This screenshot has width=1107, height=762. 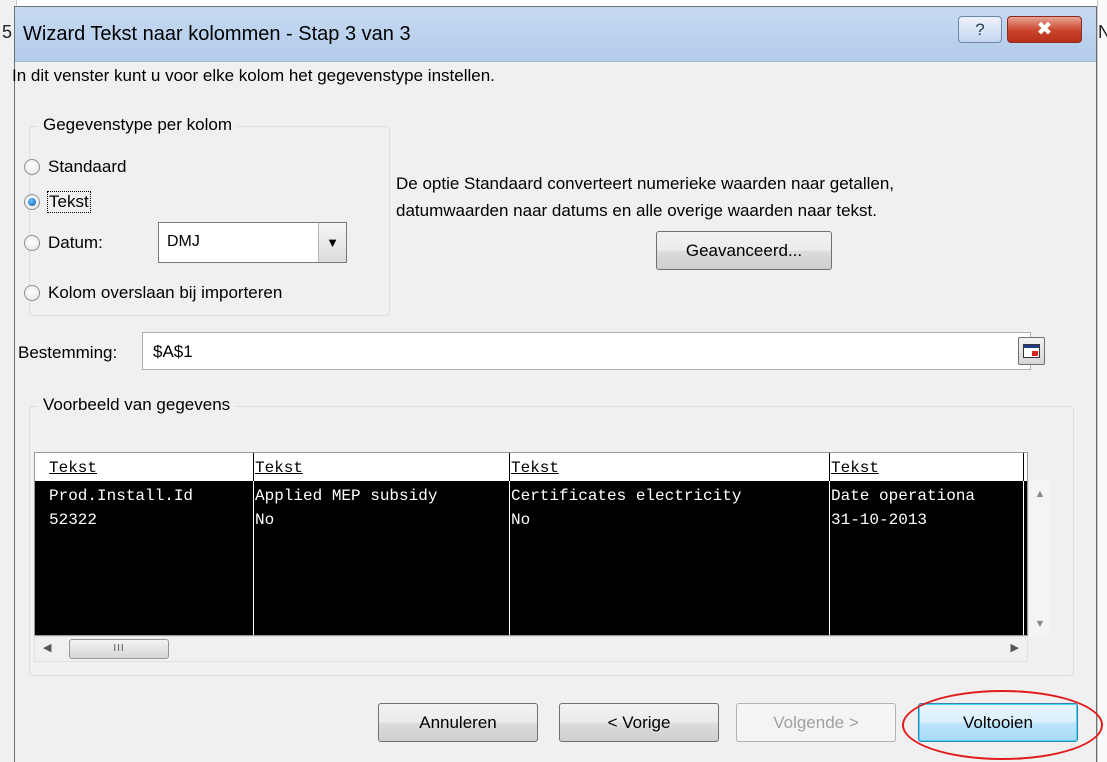 I want to click on radio-label-kolom-overslaan: Kolom overslaan bij importeren, so click(x=165, y=292).